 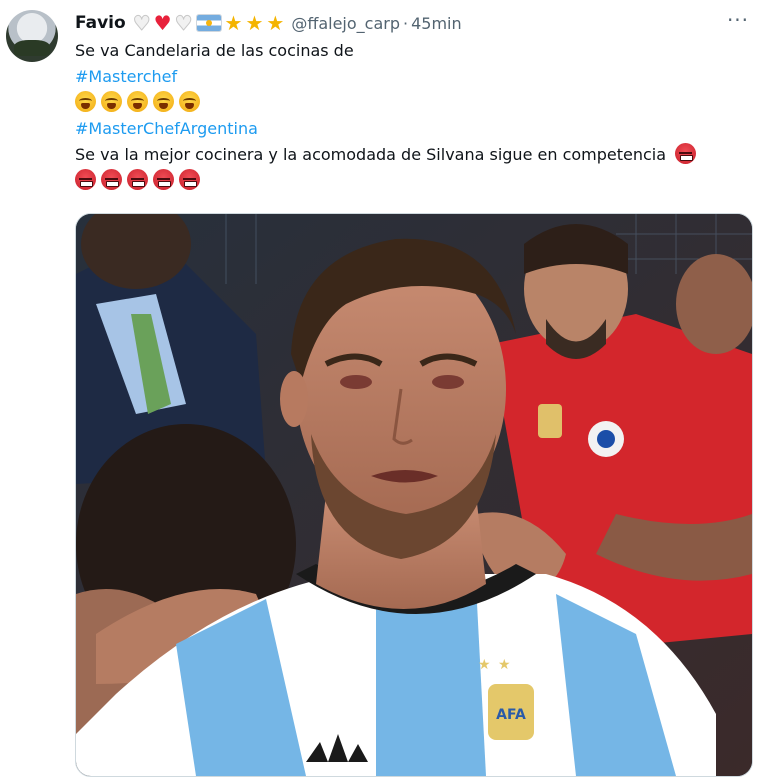 I want to click on hashtag-masterchef-argentina: #MasterChefArgentina, so click(x=166, y=128).